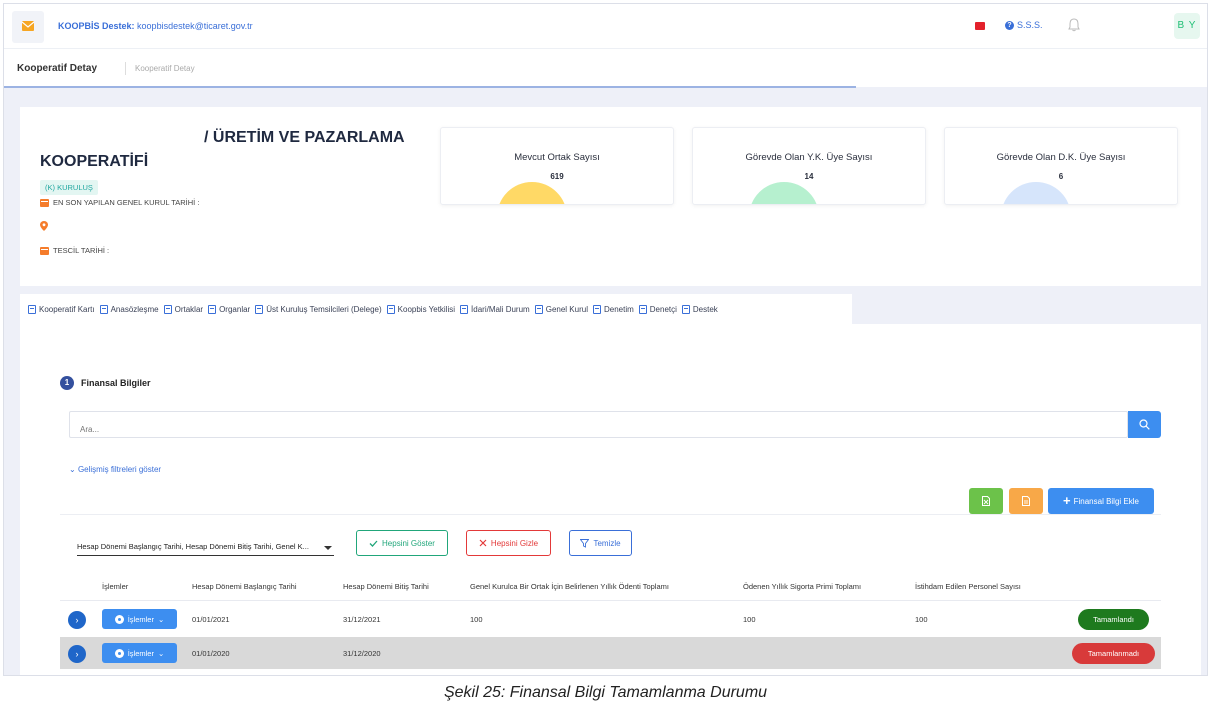 The width and height of the screenshot is (1211, 704). I want to click on export-excel-button, so click(986, 501).